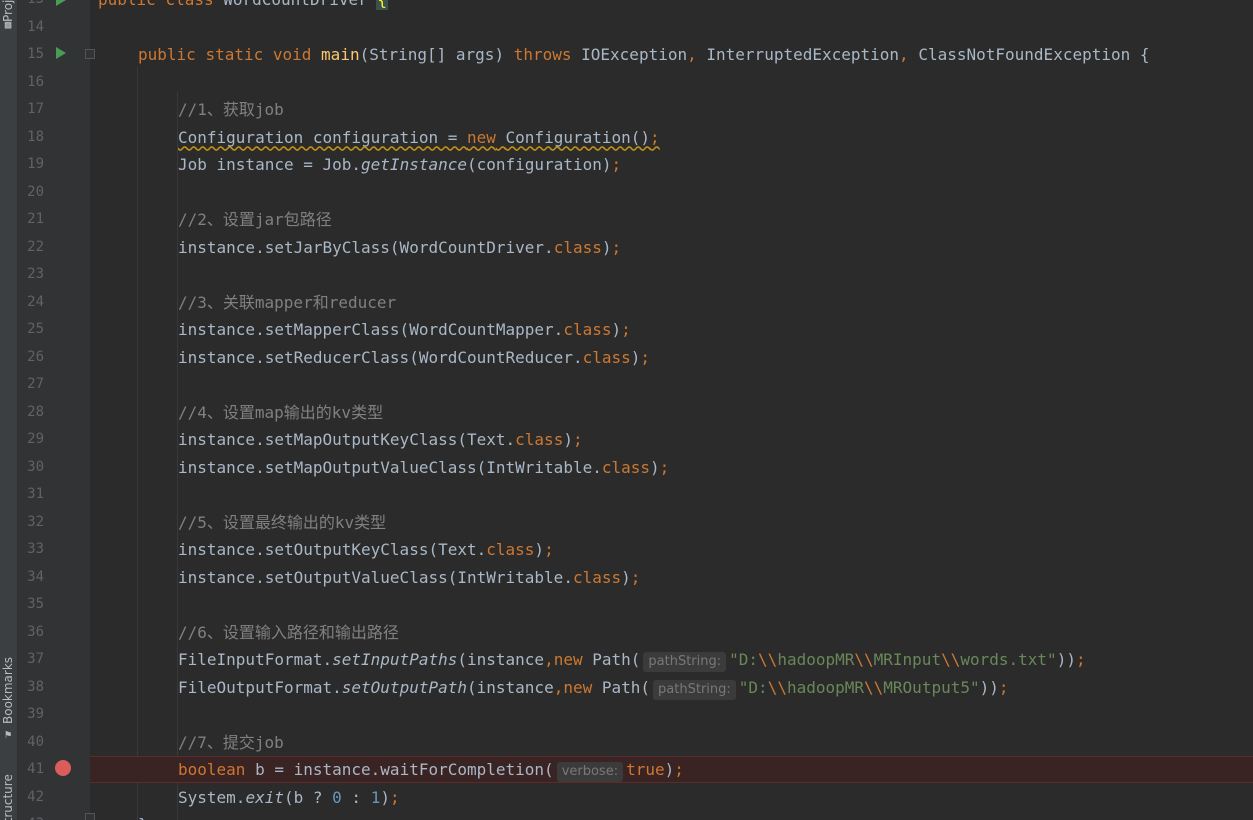 The width and height of the screenshot is (1253, 820). Describe the element at coordinates (287, 303) in the screenshot. I see `code-line-24: //3、关联mapper和reducer` at that location.